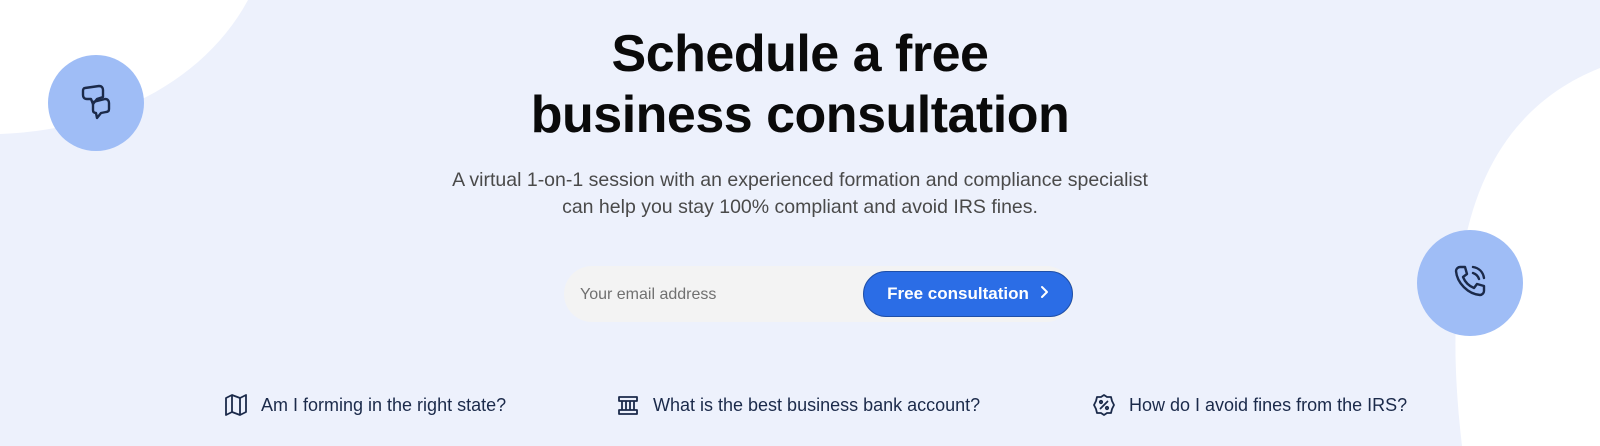 Image resolution: width=1600 pixels, height=446 pixels. I want to click on phone-call-icon, so click(1470, 283).